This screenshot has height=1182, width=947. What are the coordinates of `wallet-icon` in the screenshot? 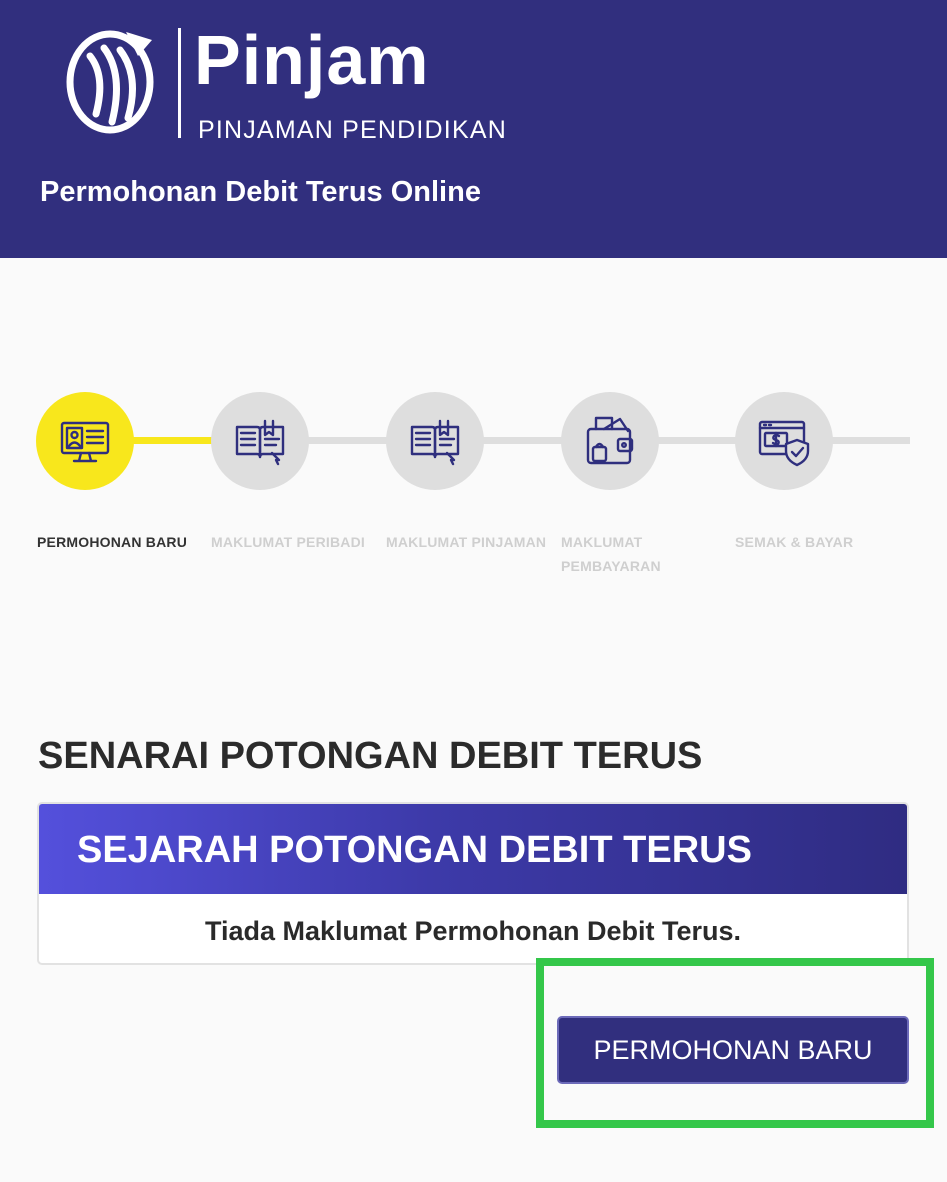 It's located at (610, 440).